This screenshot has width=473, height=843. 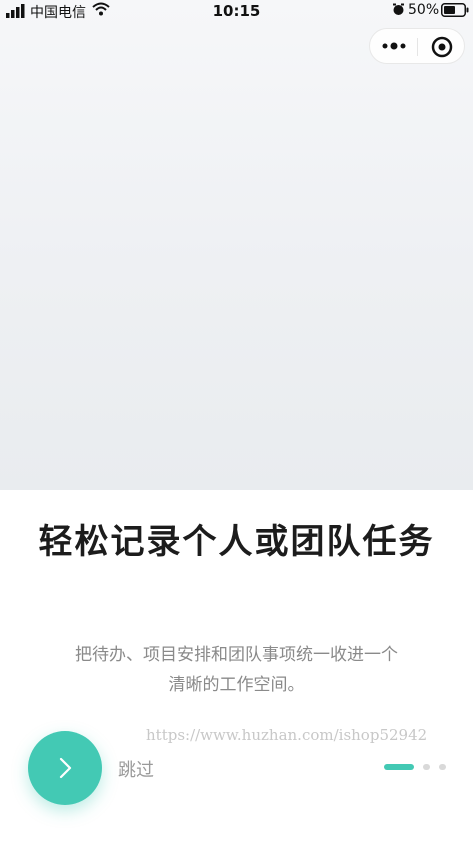 I want to click on target-circle-icon, so click(x=442, y=47).